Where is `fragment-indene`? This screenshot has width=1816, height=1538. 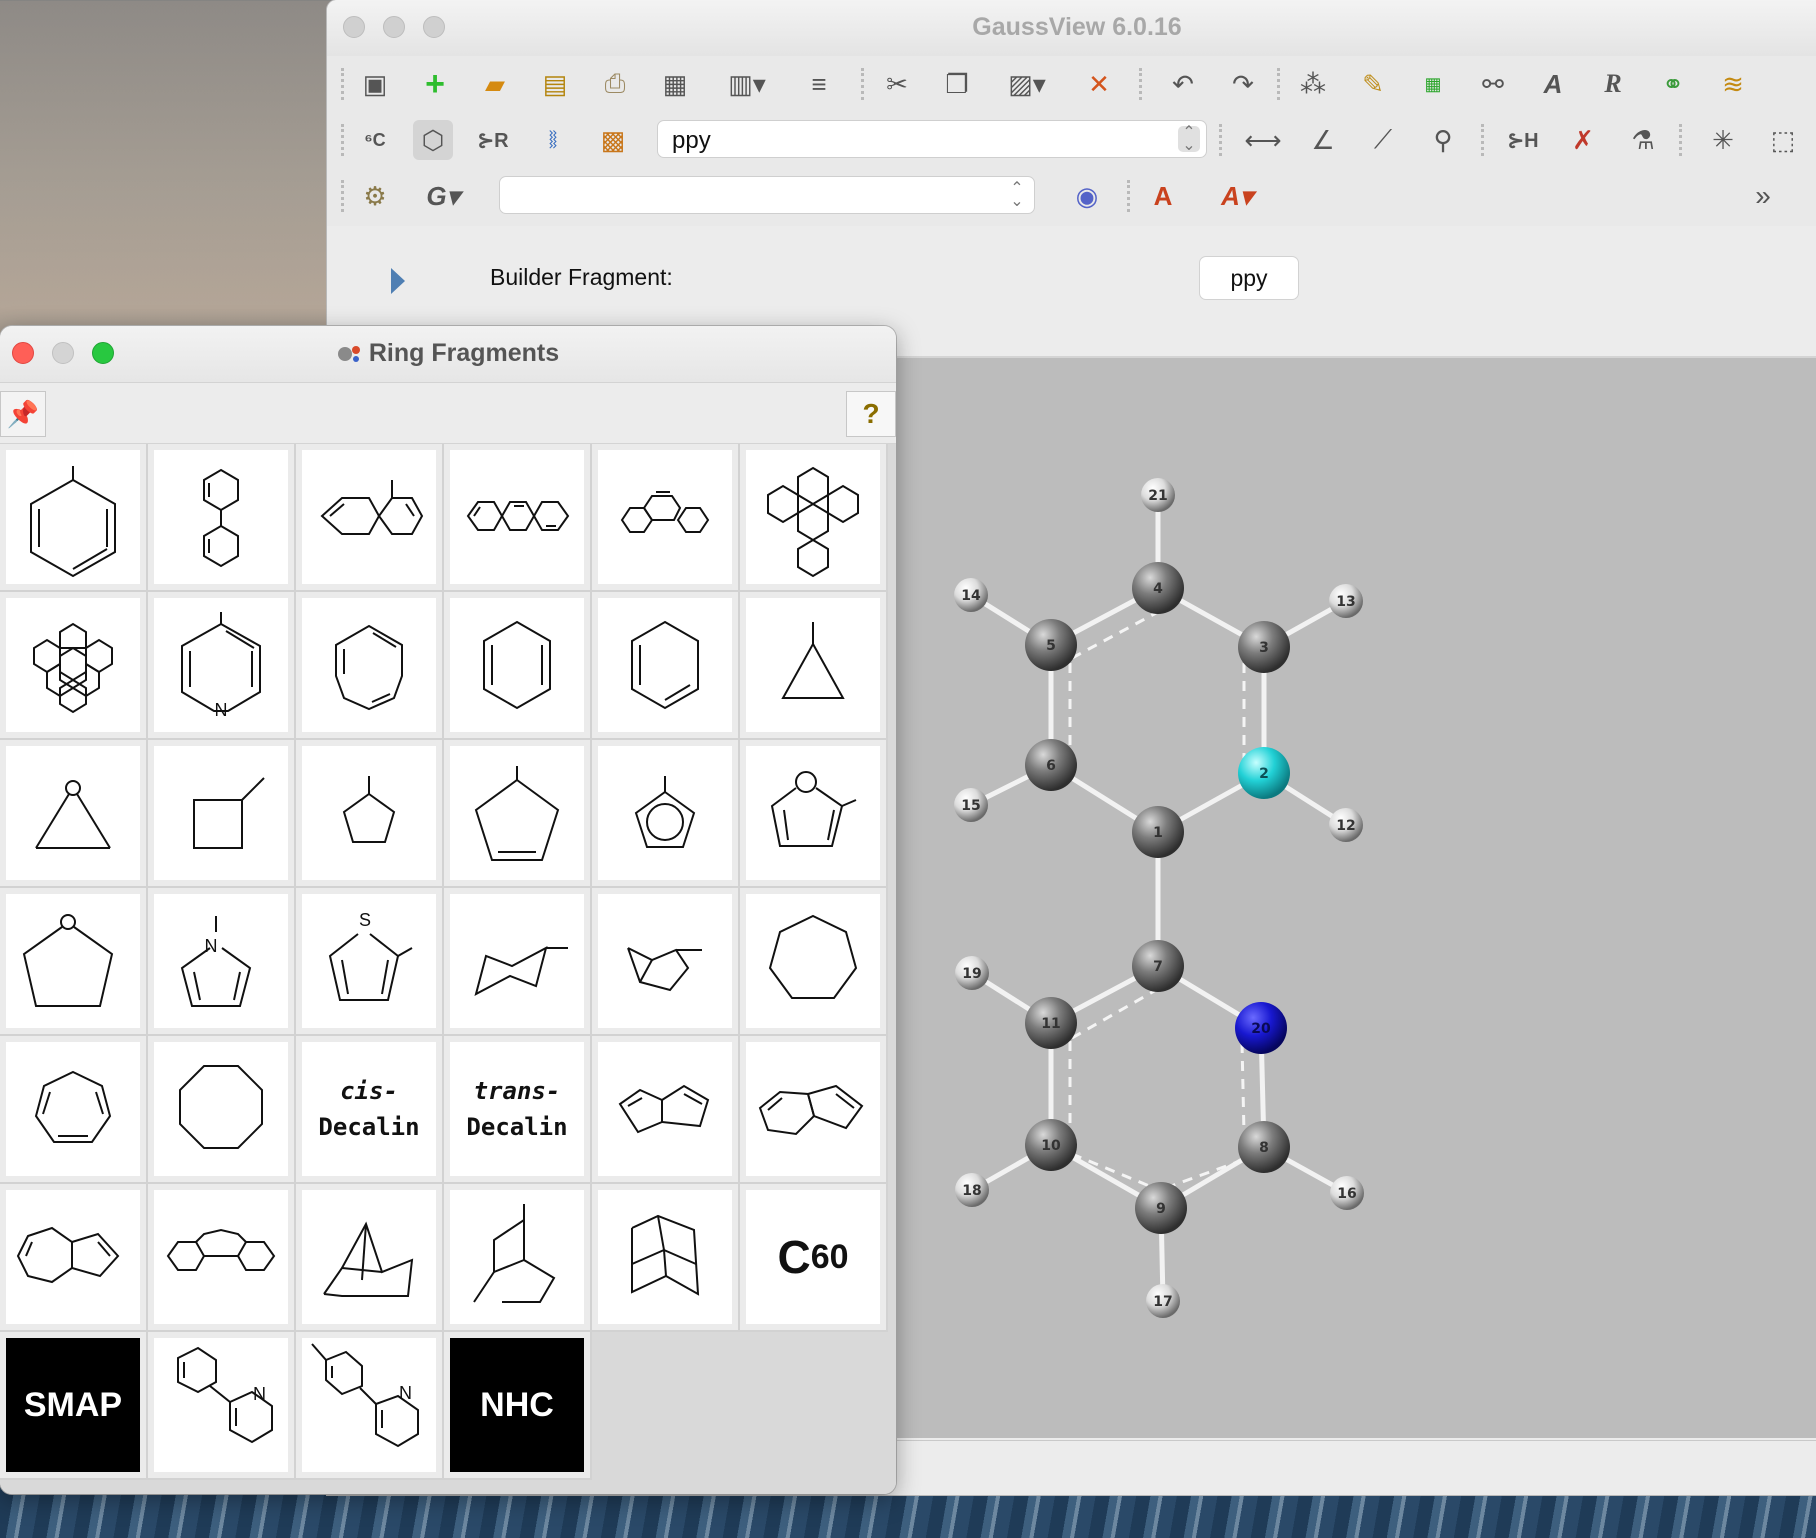
fragment-indene is located at coordinates (814, 1110).